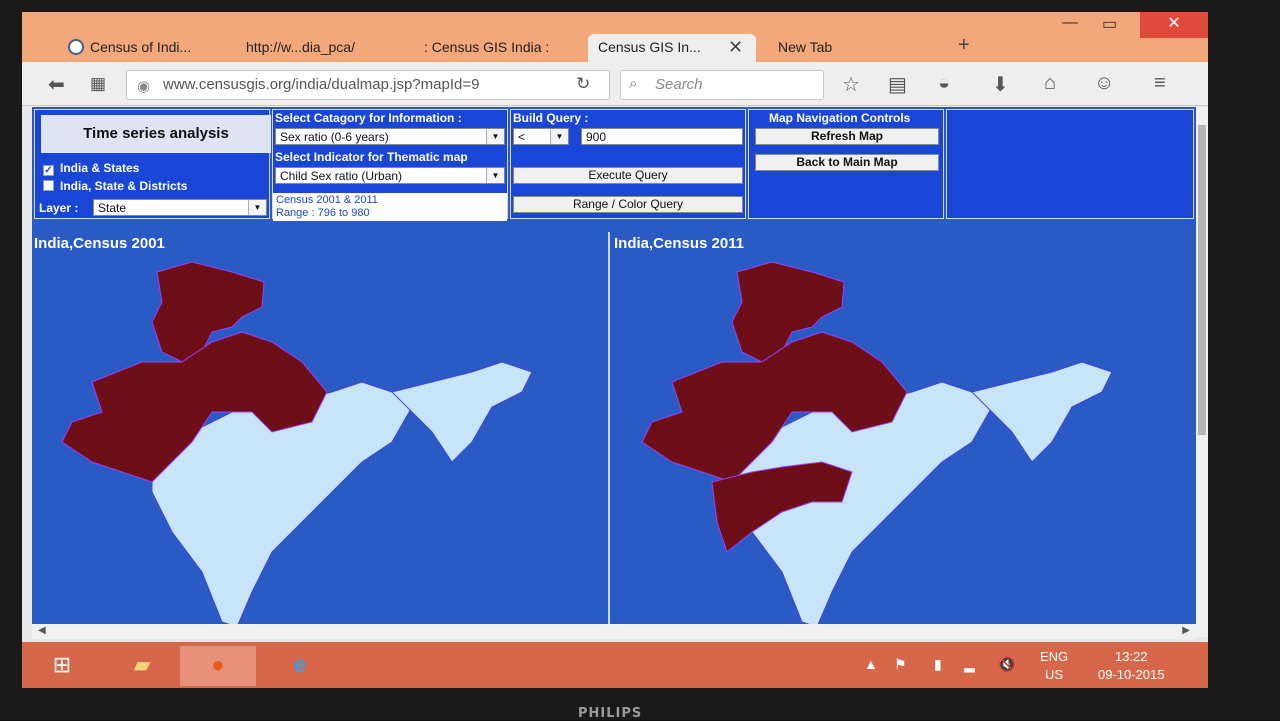 This screenshot has height=721, width=1280. I want to click on layer-option-india-states: ✓ India & States, so click(91, 168).